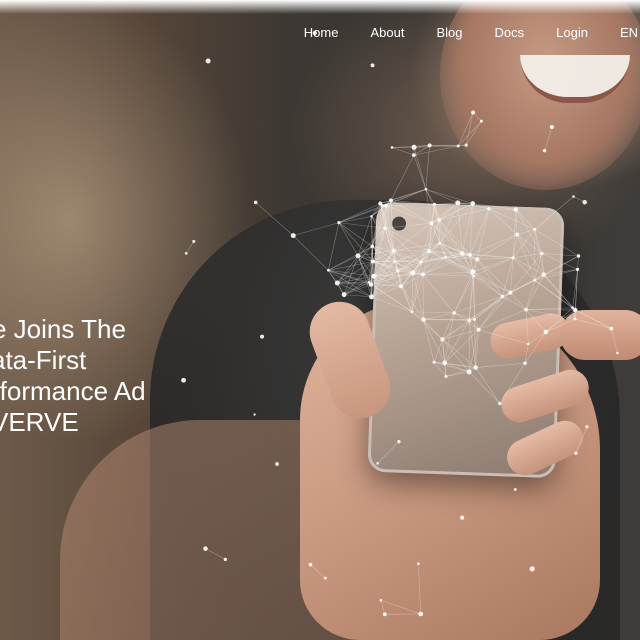 Image resolution: width=640 pixels, height=640 pixels. Describe the element at coordinates (387, 32) in the screenshot. I see `nav-about-link: About` at that location.